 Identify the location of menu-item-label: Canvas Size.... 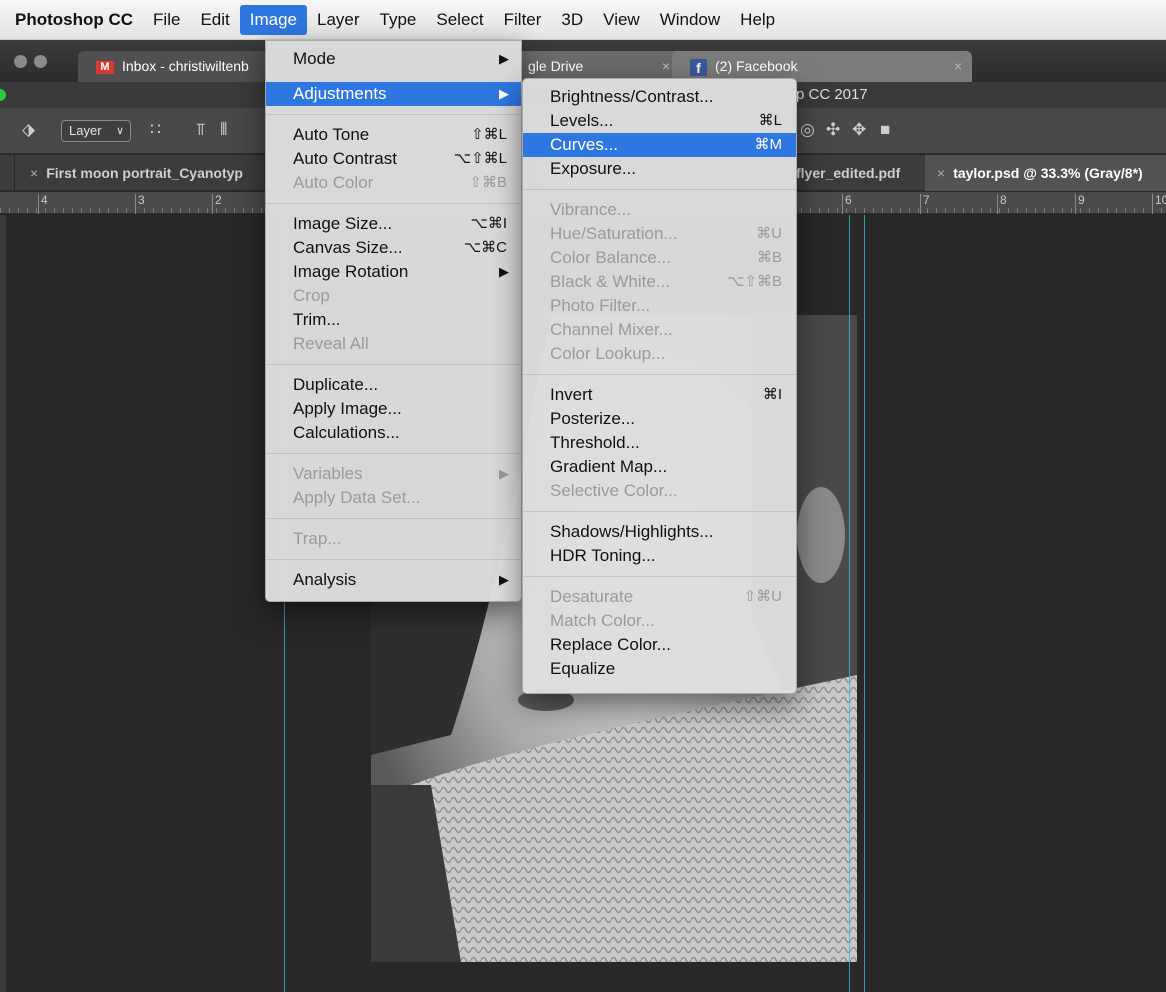
(348, 247).